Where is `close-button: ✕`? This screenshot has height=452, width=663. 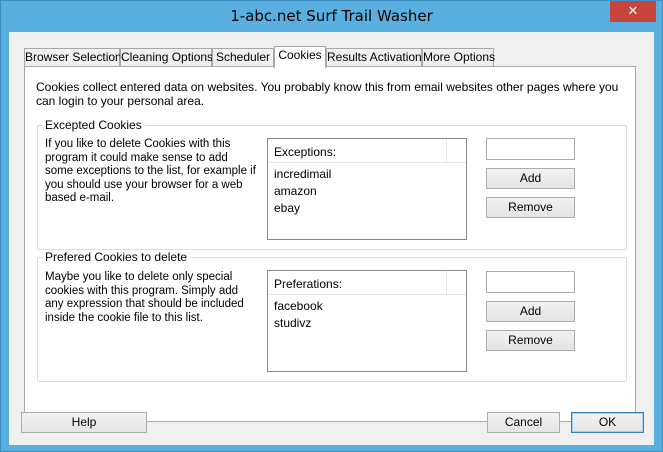
close-button: ✕ is located at coordinates (633, 11).